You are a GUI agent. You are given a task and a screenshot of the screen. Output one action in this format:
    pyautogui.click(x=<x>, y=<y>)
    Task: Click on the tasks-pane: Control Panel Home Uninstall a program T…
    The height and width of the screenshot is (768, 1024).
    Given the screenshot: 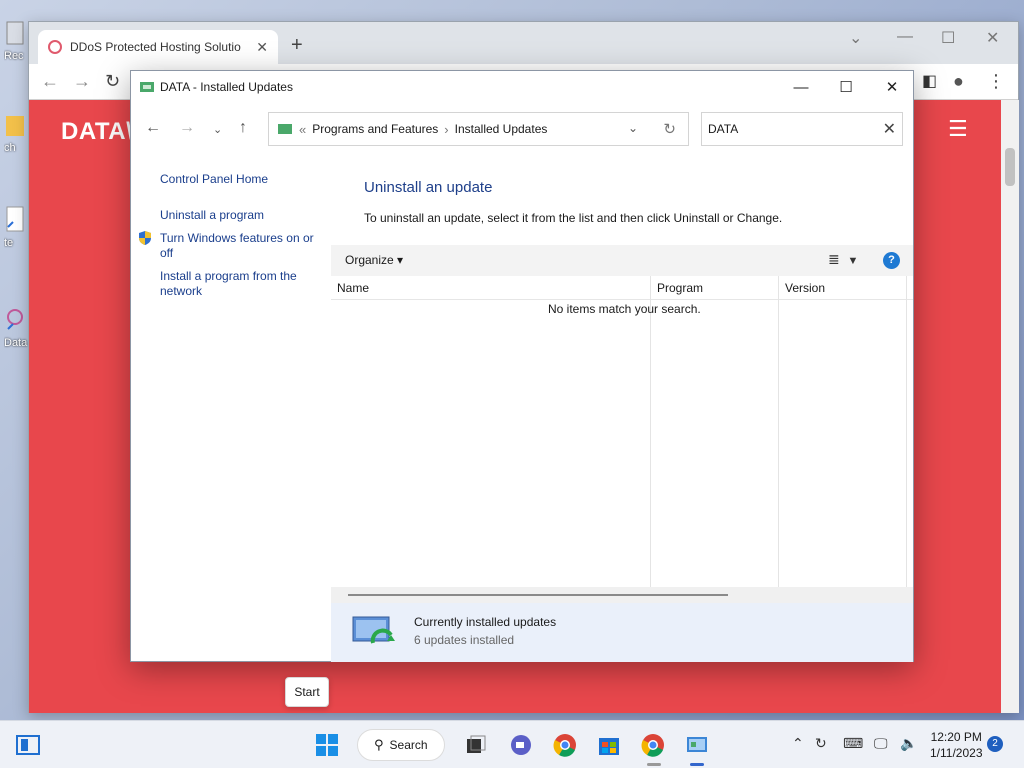 What is the action you would take?
    pyautogui.click(x=231, y=408)
    